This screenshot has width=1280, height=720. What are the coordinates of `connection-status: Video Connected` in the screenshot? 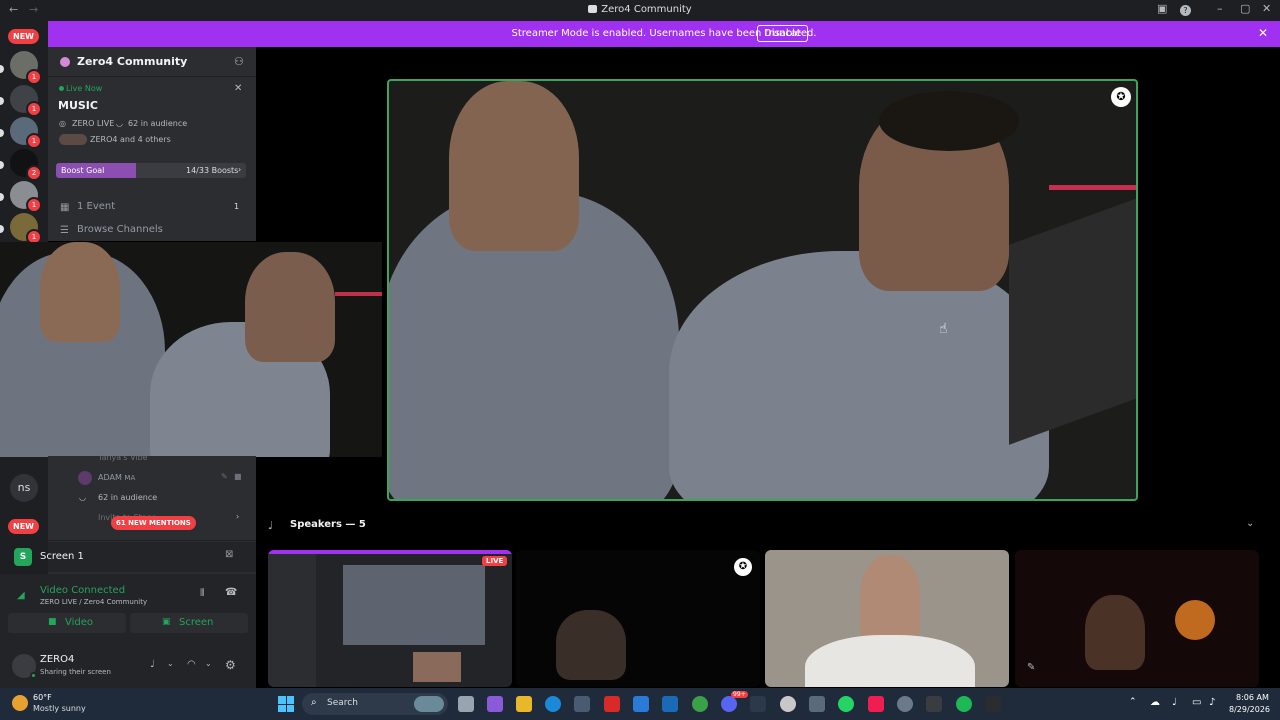 It's located at (82, 590).